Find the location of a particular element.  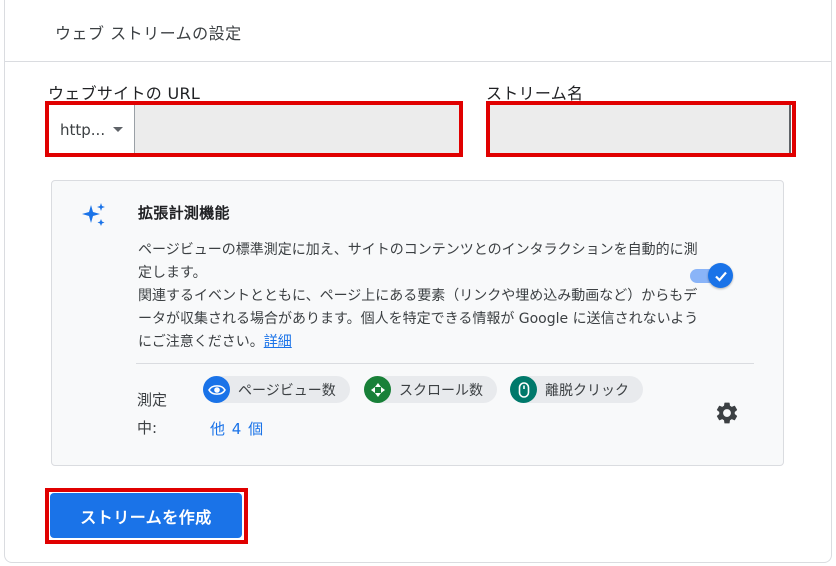

chip-page-views: ページビュー数 is located at coordinates (276, 389).